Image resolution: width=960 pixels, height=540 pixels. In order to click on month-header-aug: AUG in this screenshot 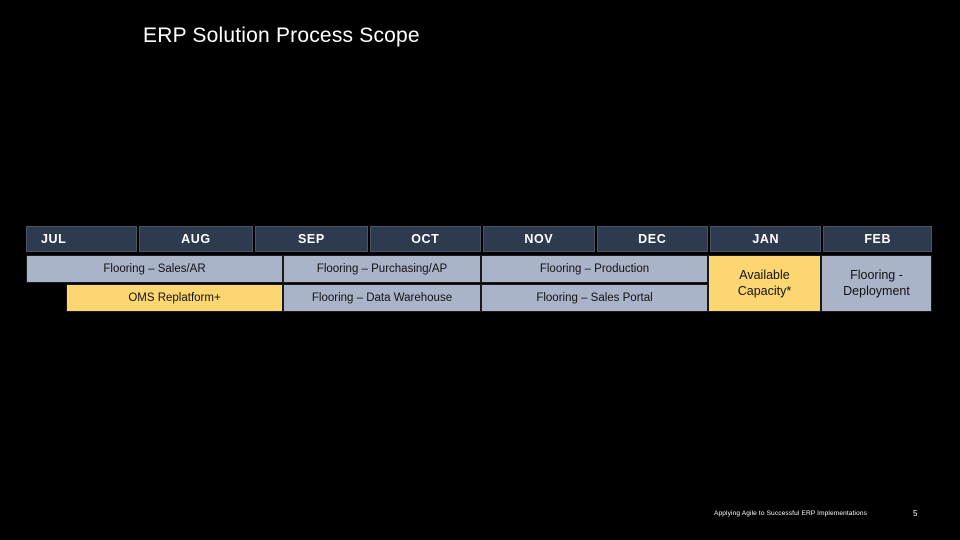, I will do `click(196, 239)`.